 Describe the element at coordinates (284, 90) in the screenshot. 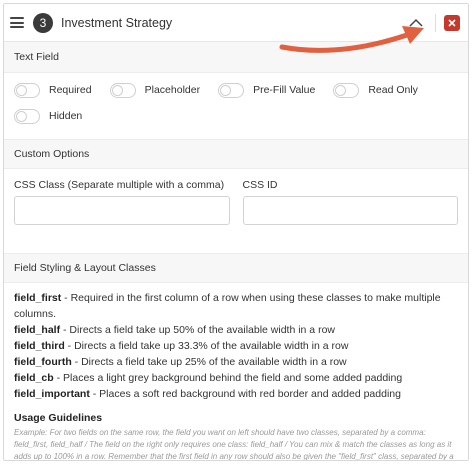

I see `prefill-value-label: Pre-Fill Value` at that location.